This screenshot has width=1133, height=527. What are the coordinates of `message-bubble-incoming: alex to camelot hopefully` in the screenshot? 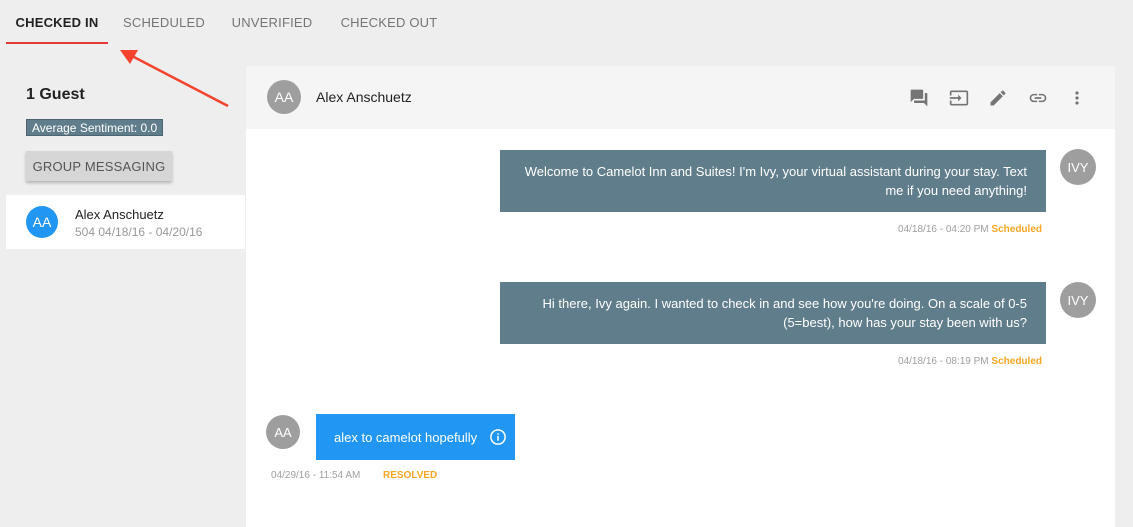 It's located at (416, 437).